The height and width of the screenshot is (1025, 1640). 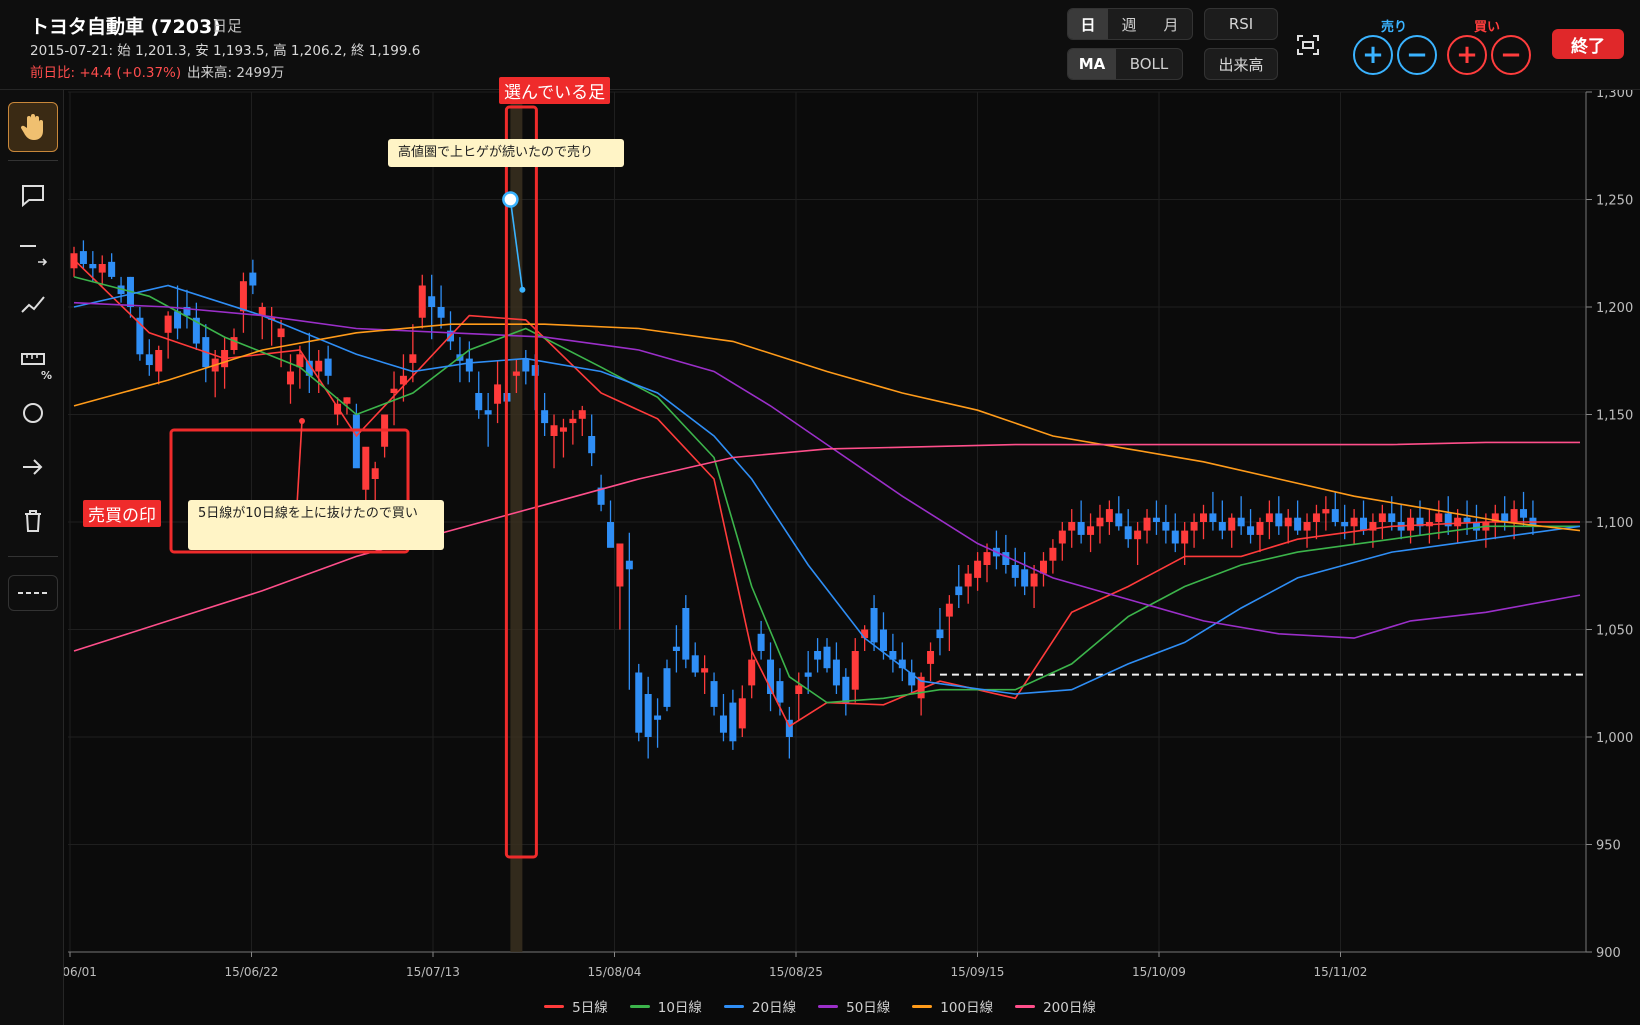 I want to click on legend-item: 20日線, so click(x=759, y=1006).